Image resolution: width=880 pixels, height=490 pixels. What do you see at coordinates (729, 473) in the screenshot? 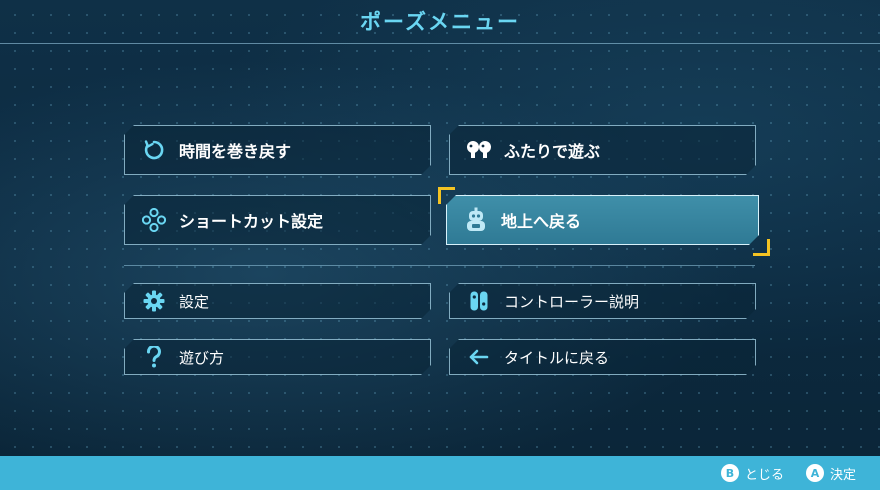
I see `b-button-icon: B` at bounding box center [729, 473].